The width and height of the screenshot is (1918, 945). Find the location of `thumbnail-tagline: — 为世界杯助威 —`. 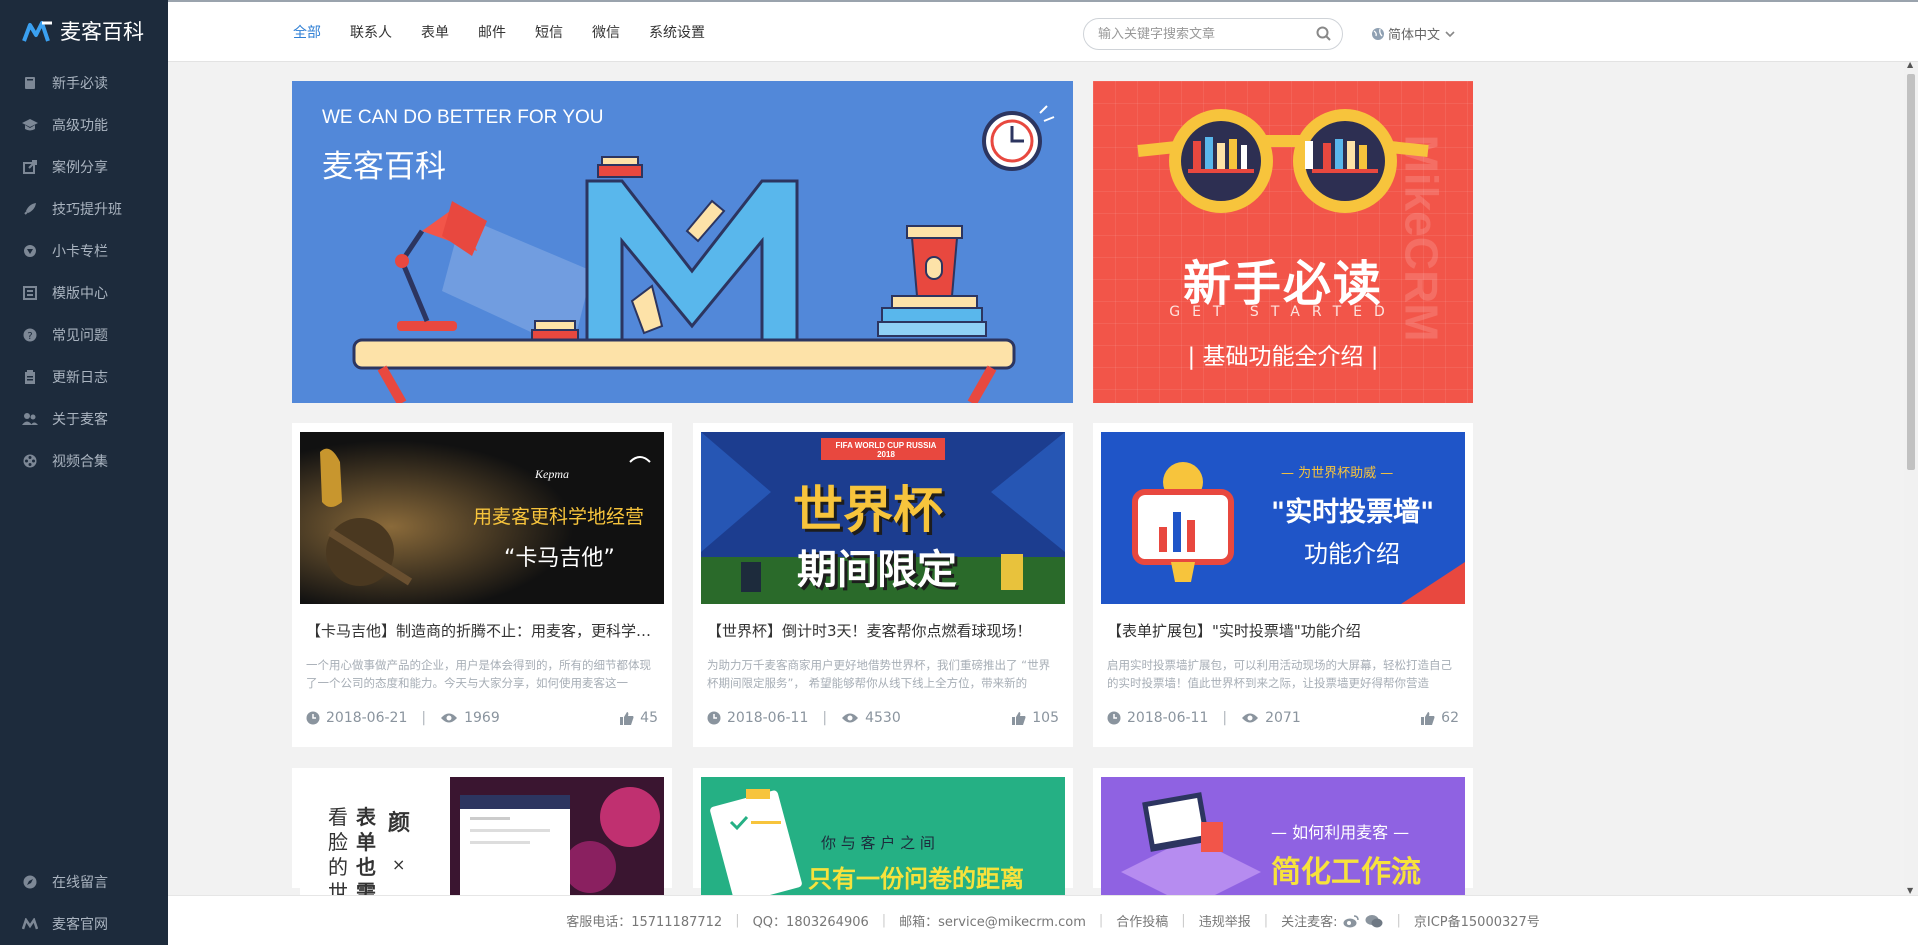

thumbnail-tagline: — 为世界杯助威 — is located at coordinates (1337, 473).